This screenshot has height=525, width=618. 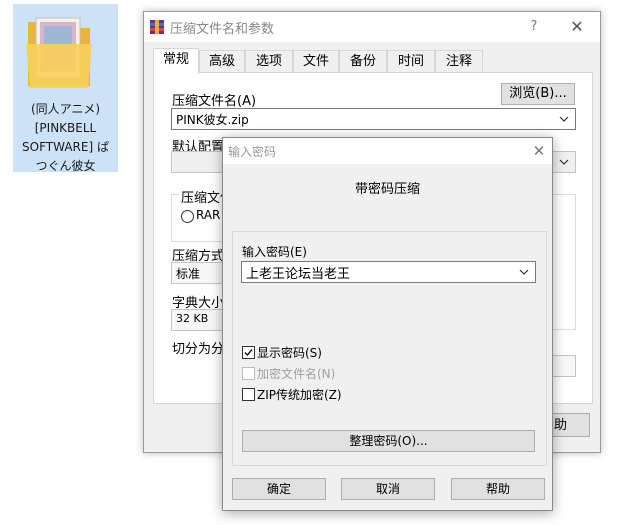 I want to click on dictionary-value: 32 KB, so click(x=192, y=318).